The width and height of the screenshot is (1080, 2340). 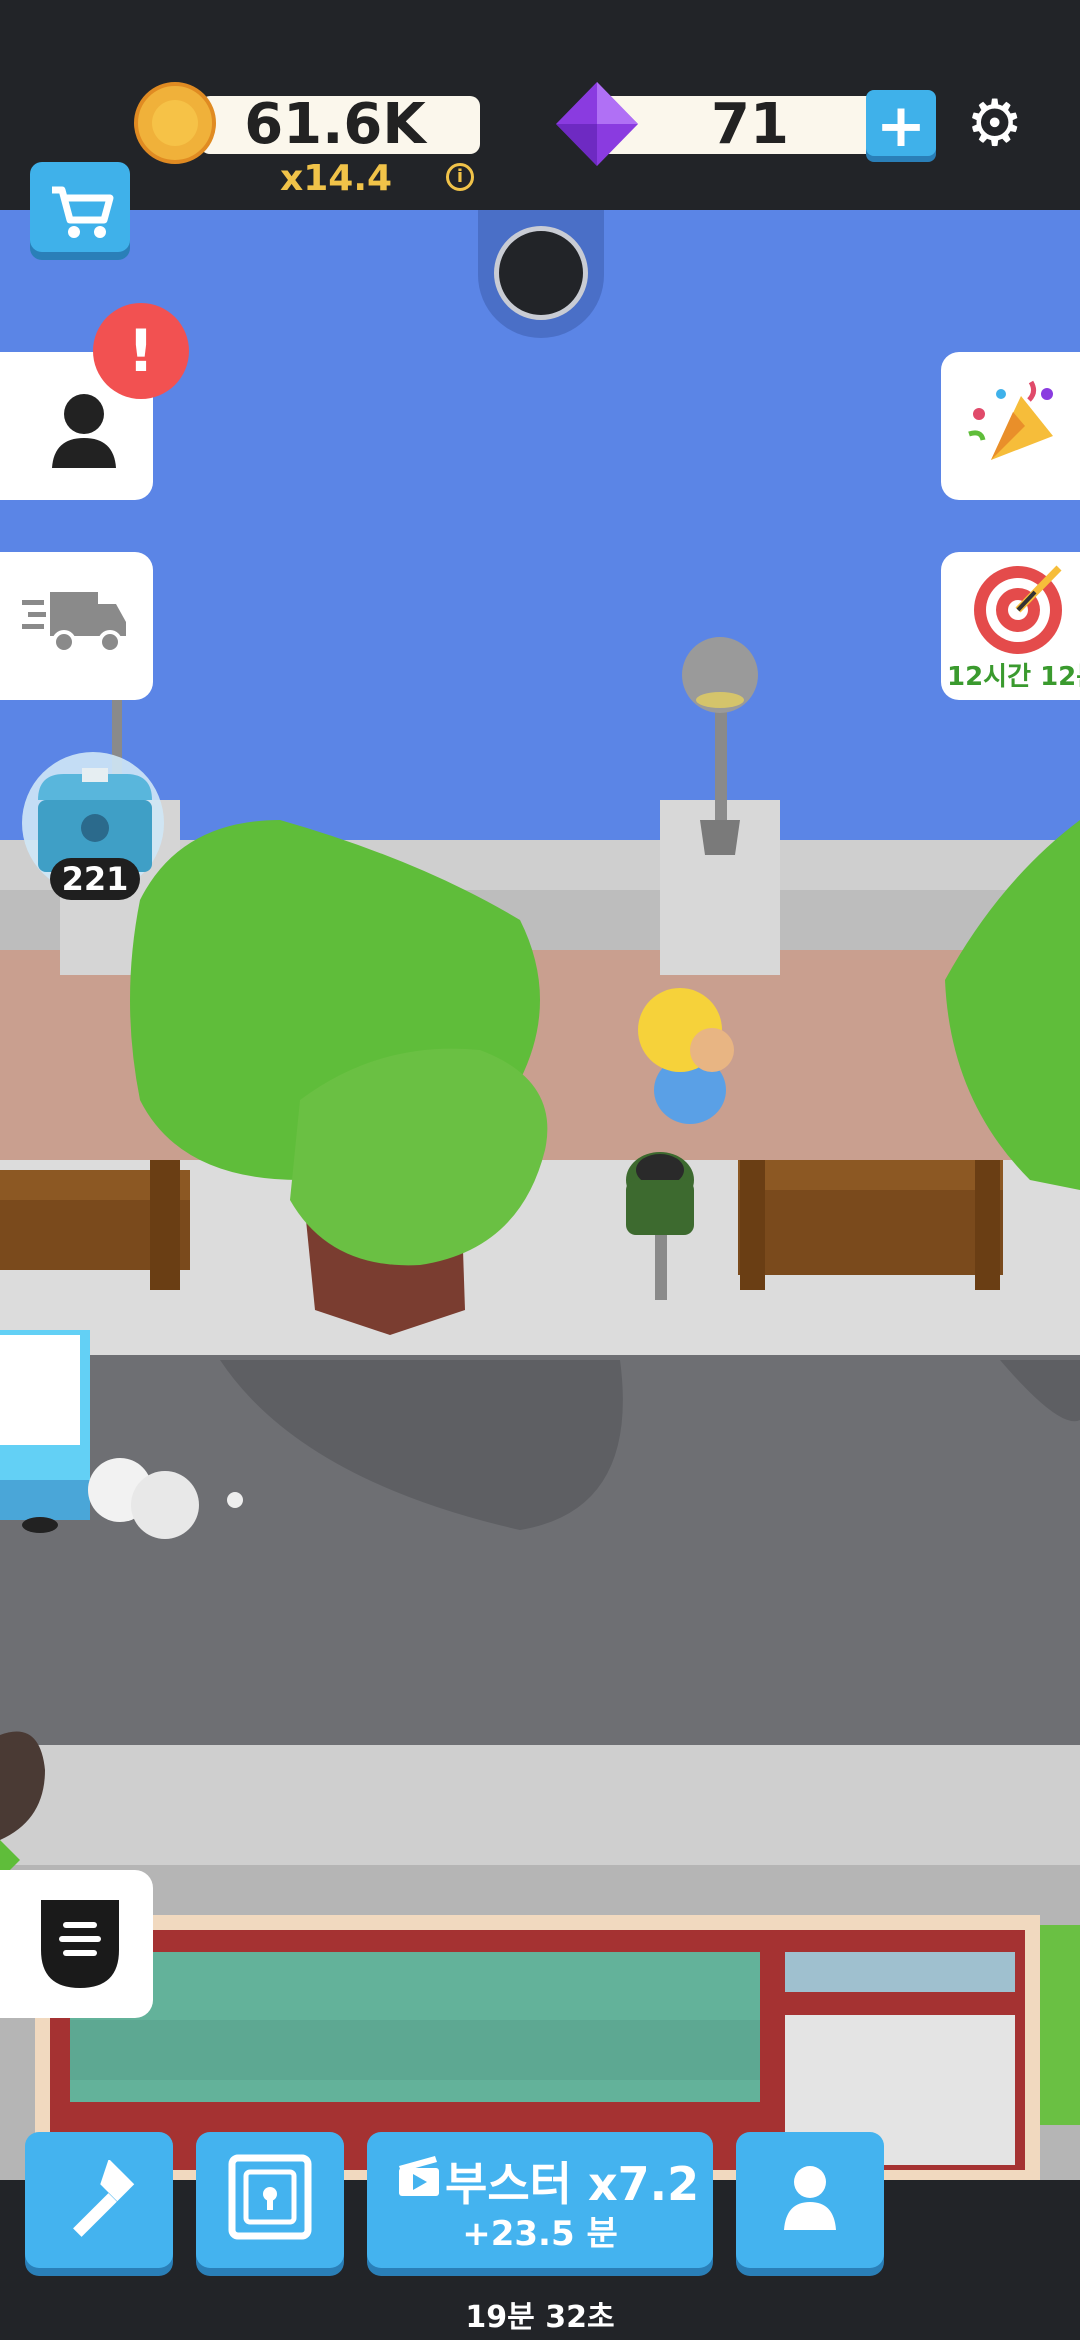 What do you see at coordinates (541, 273) in the screenshot?
I see `record-icon` at bounding box center [541, 273].